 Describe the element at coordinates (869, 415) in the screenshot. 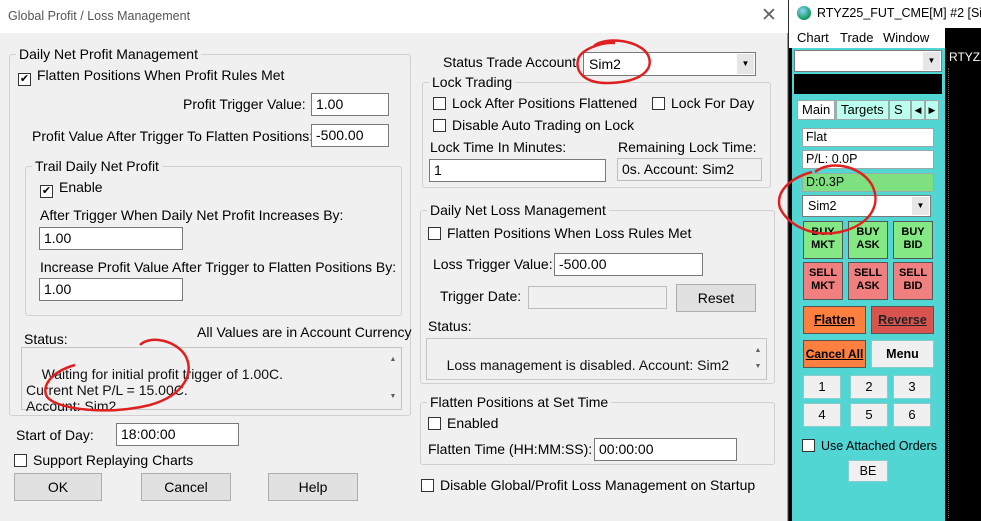

I see `qty-button-5: 5` at that location.